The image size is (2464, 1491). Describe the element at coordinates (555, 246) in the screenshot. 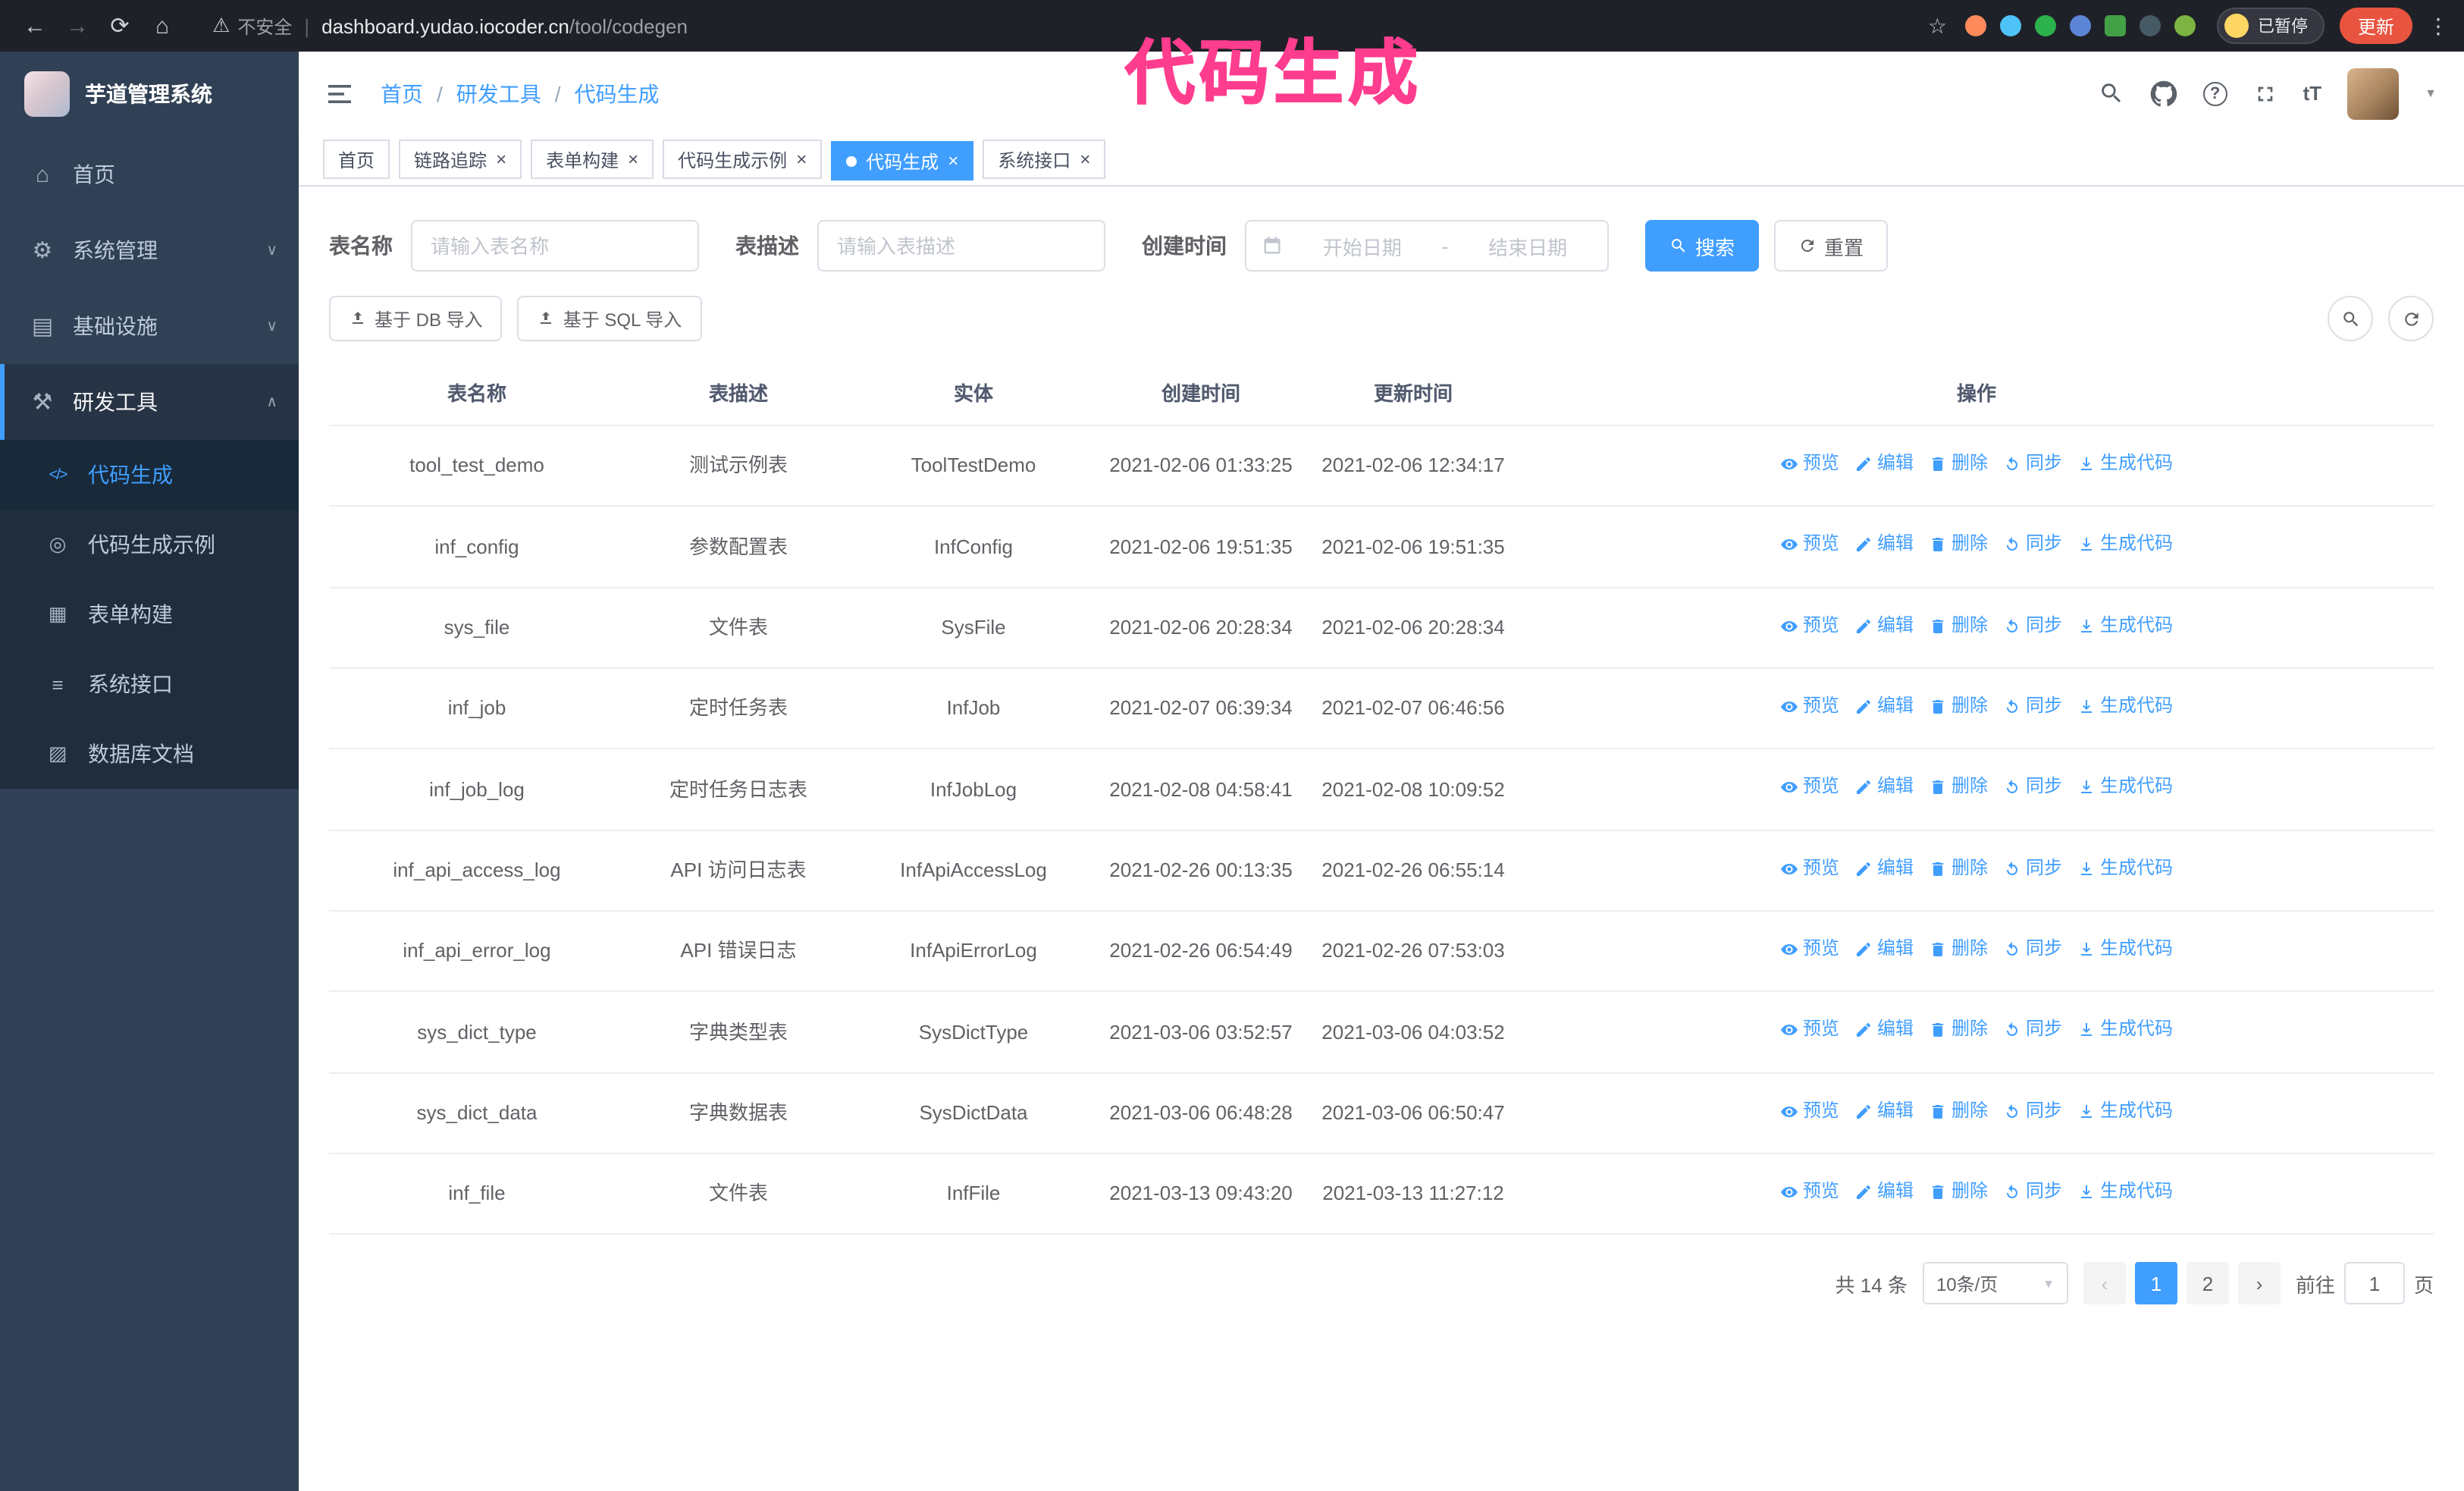

I see `table-name-input` at that location.